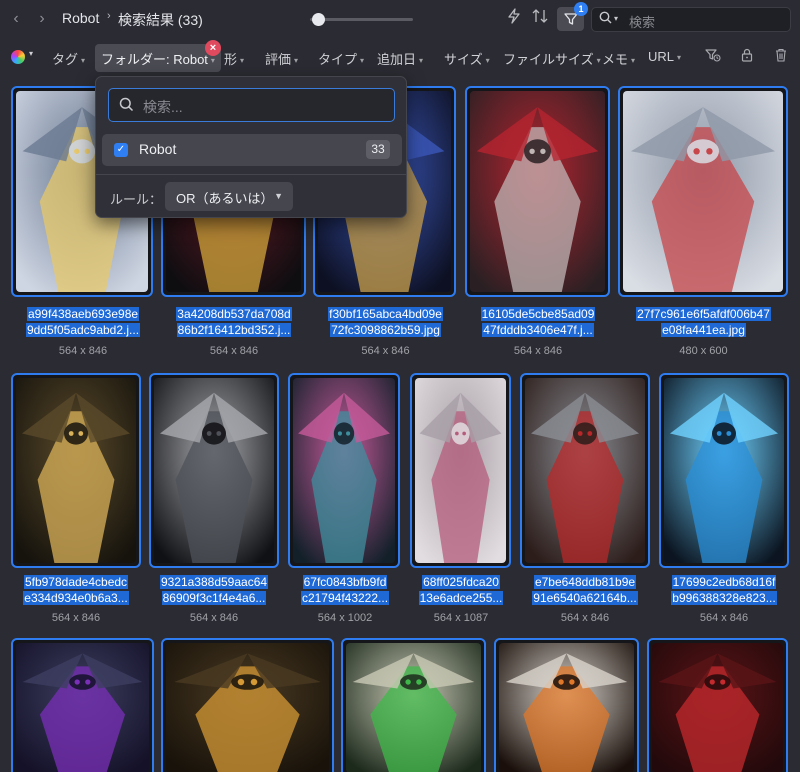 This screenshot has width=800, height=772. I want to click on file-name-line: 67fc0843bfb9fd, so click(345, 582).